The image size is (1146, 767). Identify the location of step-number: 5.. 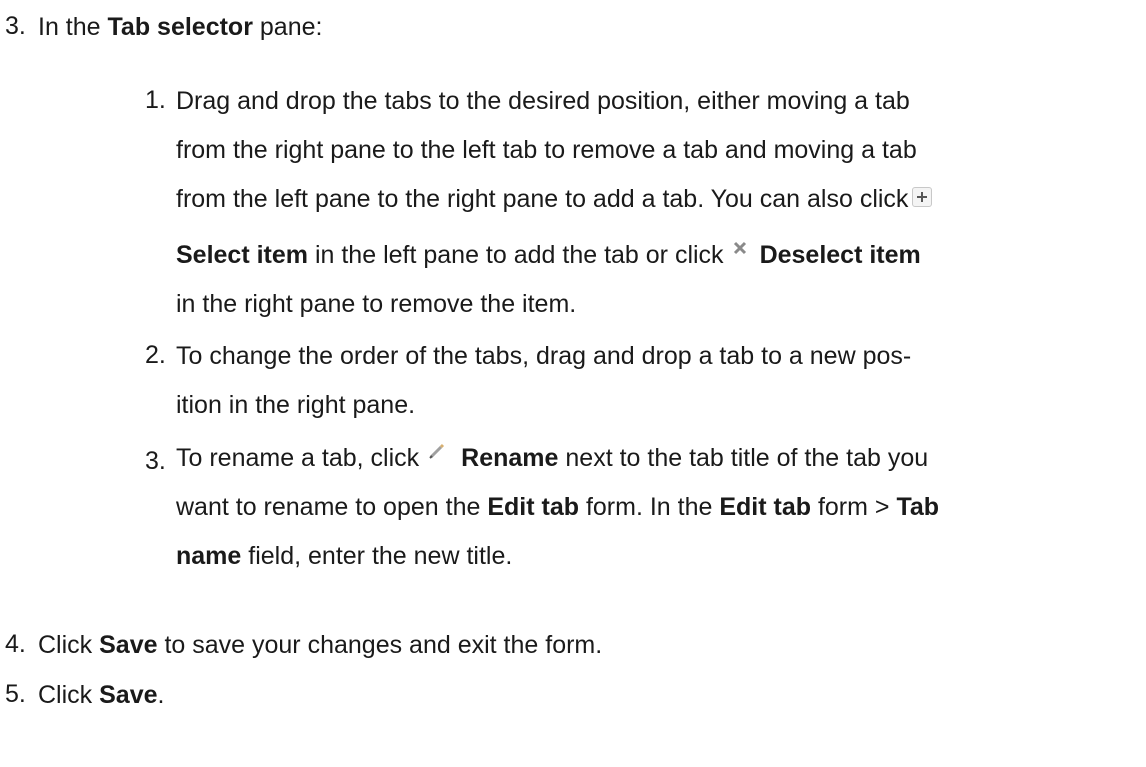
(15, 694).